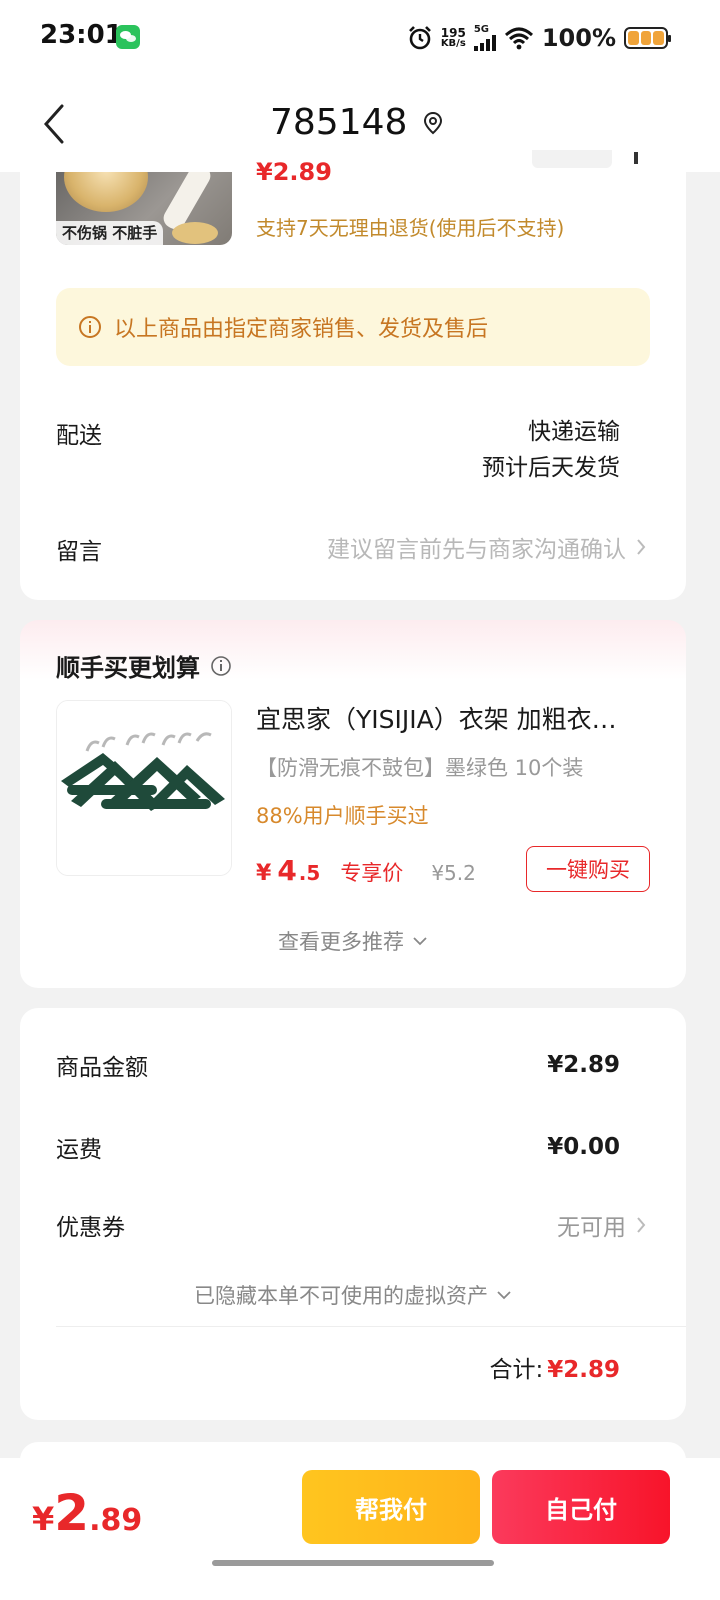  Describe the element at coordinates (72, 1513) in the screenshot. I see `checkout-price-integer: 2` at that location.